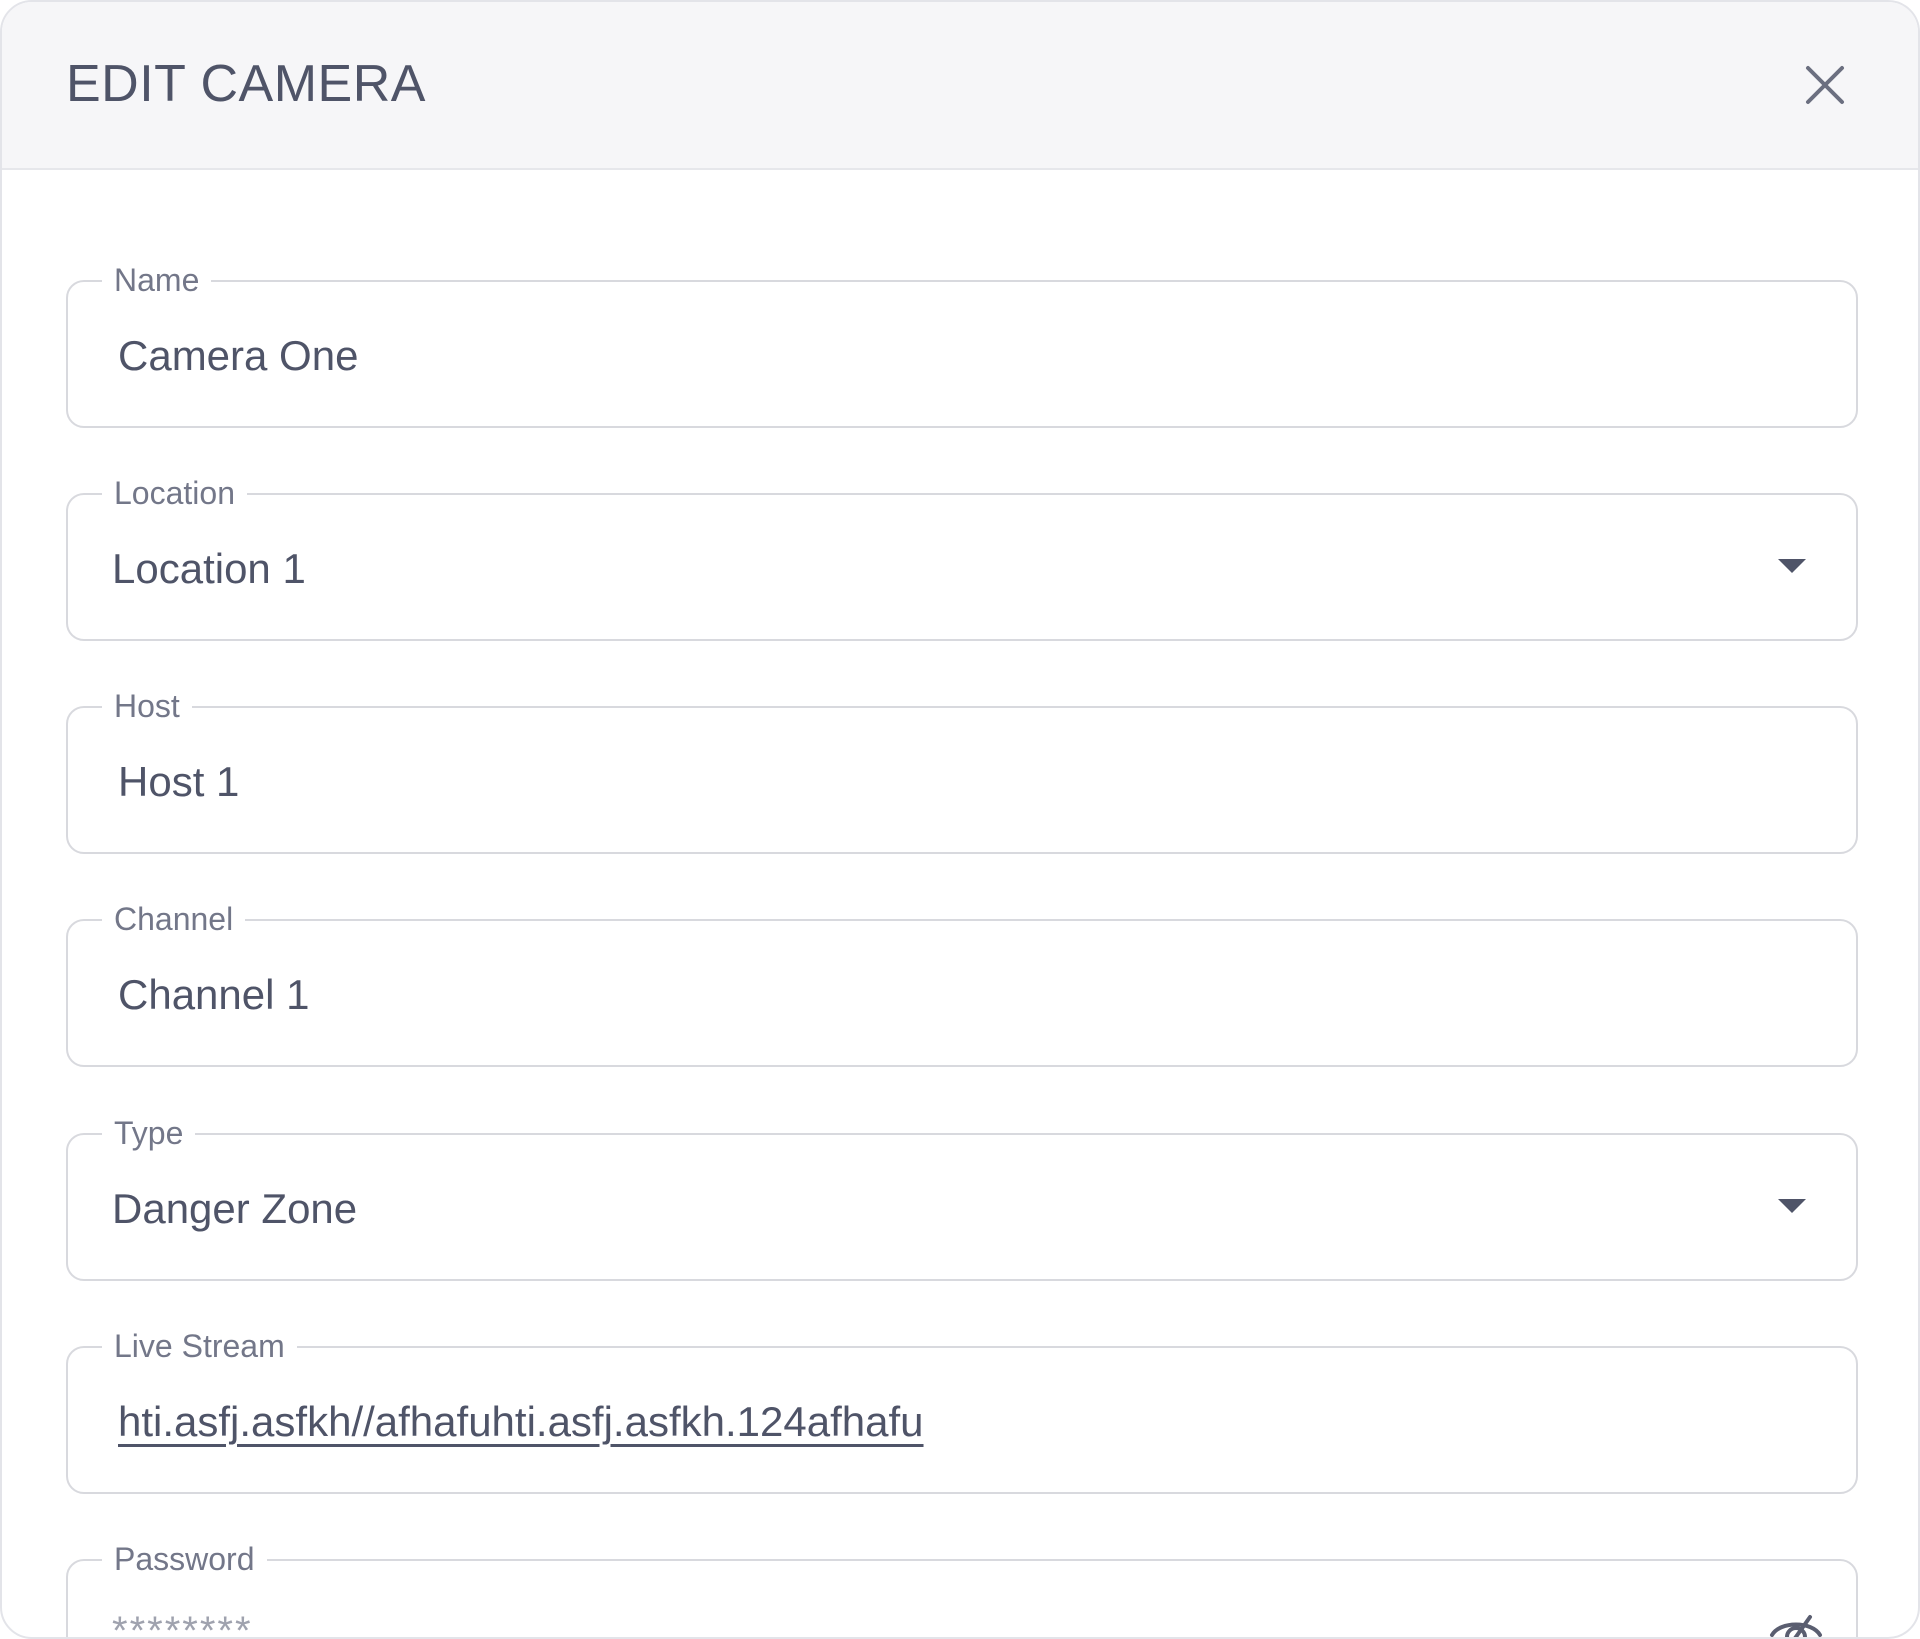 The image size is (1920, 1639). I want to click on location-selected-value: Location 1, so click(209, 569).